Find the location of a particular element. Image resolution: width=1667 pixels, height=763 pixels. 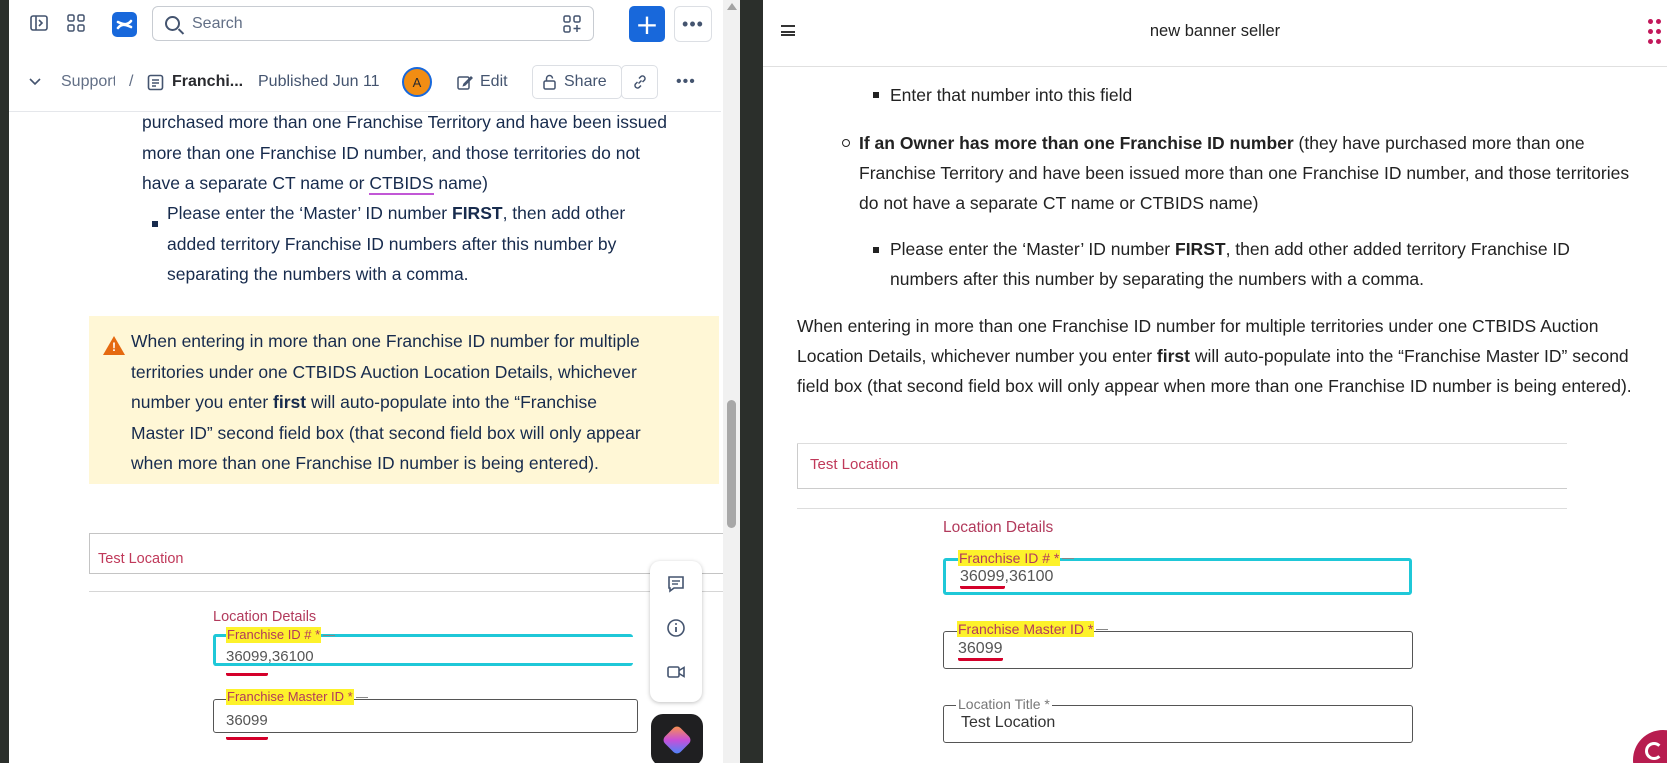

location-title-field: Location Title * Test Location is located at coordinates (1178, 719).